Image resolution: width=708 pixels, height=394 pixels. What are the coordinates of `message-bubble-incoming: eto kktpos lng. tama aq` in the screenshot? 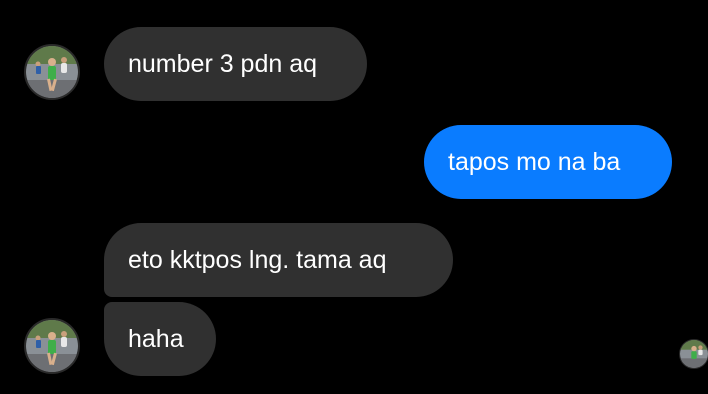 It's located at (278, 260).